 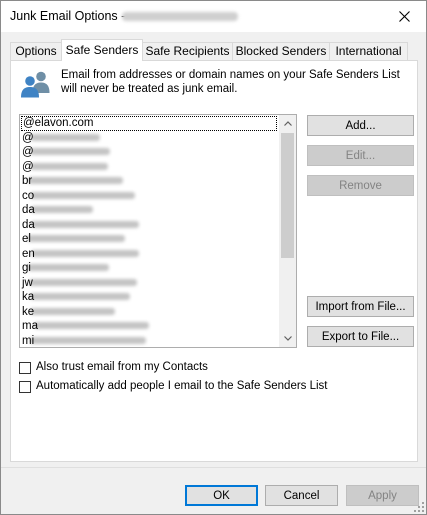 I want to click on scroll-up-button, so click(x=287, y=123).